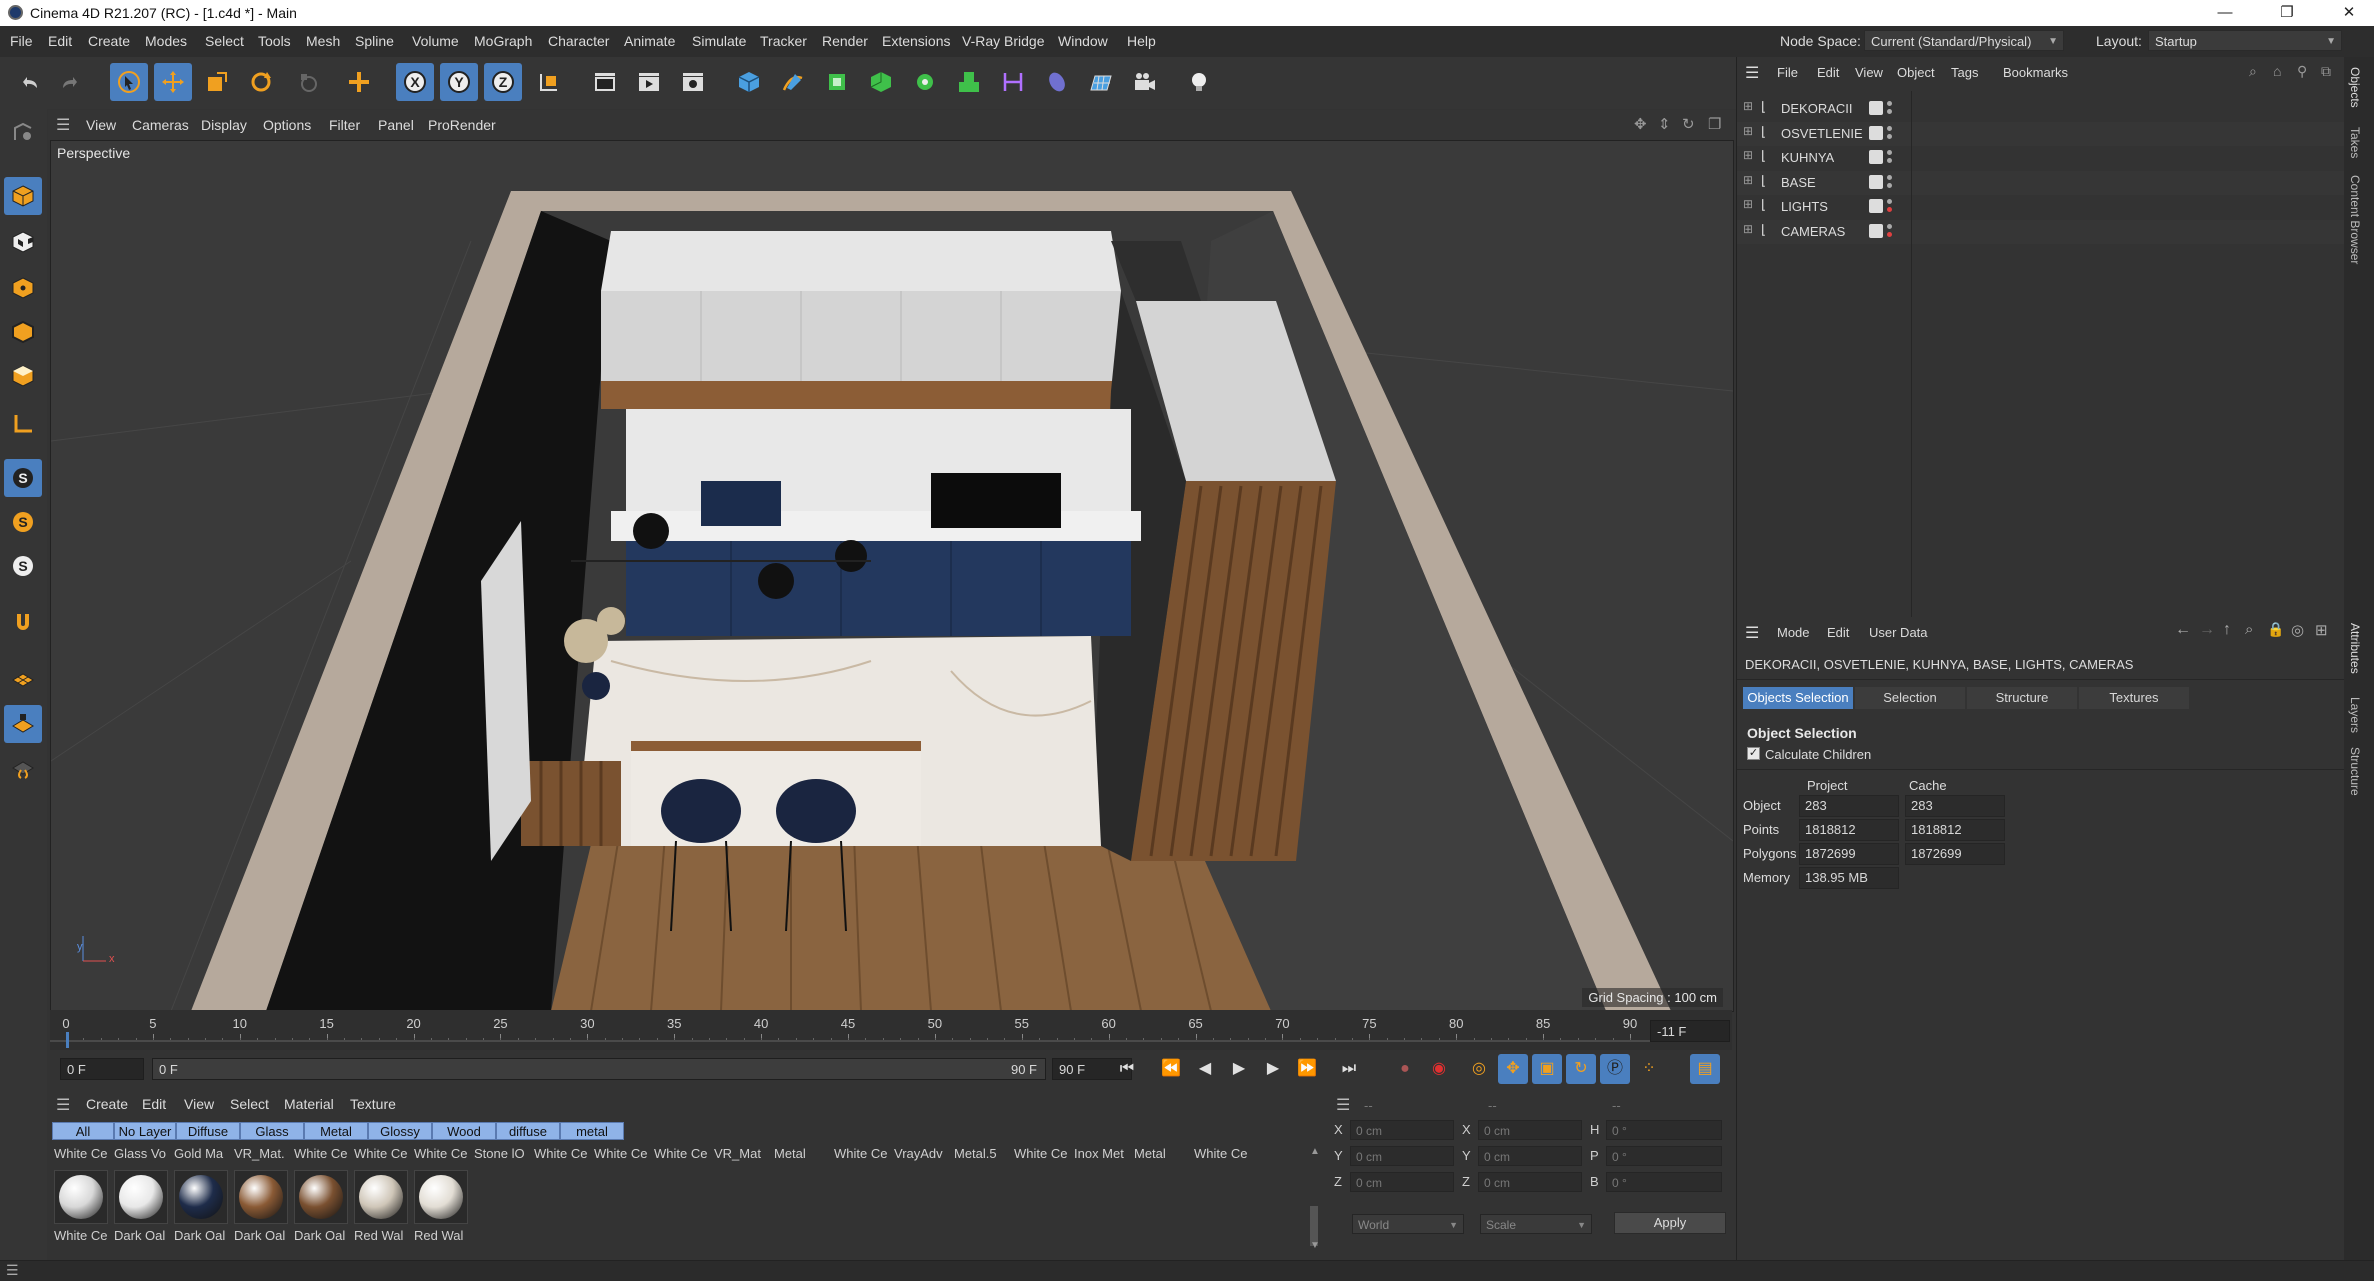 This screenshot has width=2374, height=1281. Describe the element at coordinates (2022, 698) in the screenshot. I see `tab-structure: Structure` at that location.